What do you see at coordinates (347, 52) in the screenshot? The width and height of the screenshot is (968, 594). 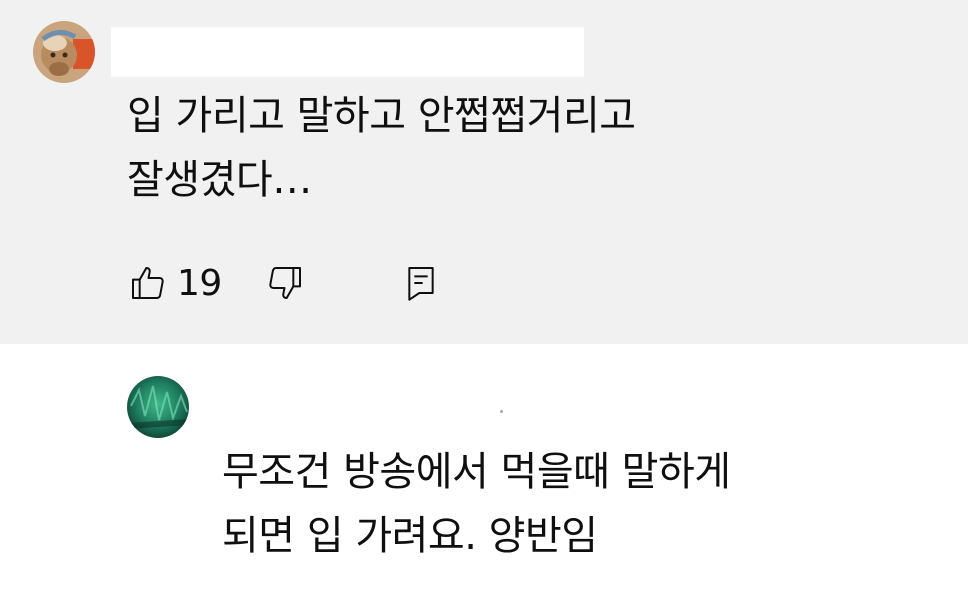 I see `author-name` at bounding box center [347, 52].